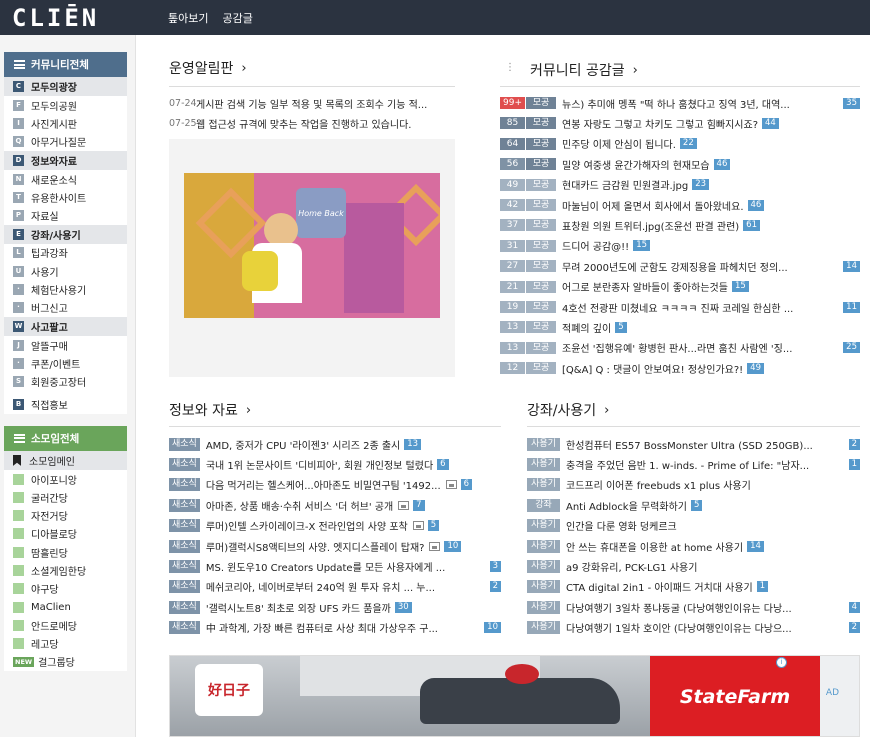 The height and width of the screenshot is (737, 870). Describe the element at coordinates (65, 326) in the screenshot. I see `sidebar-group: W 사고팔고` at that location.